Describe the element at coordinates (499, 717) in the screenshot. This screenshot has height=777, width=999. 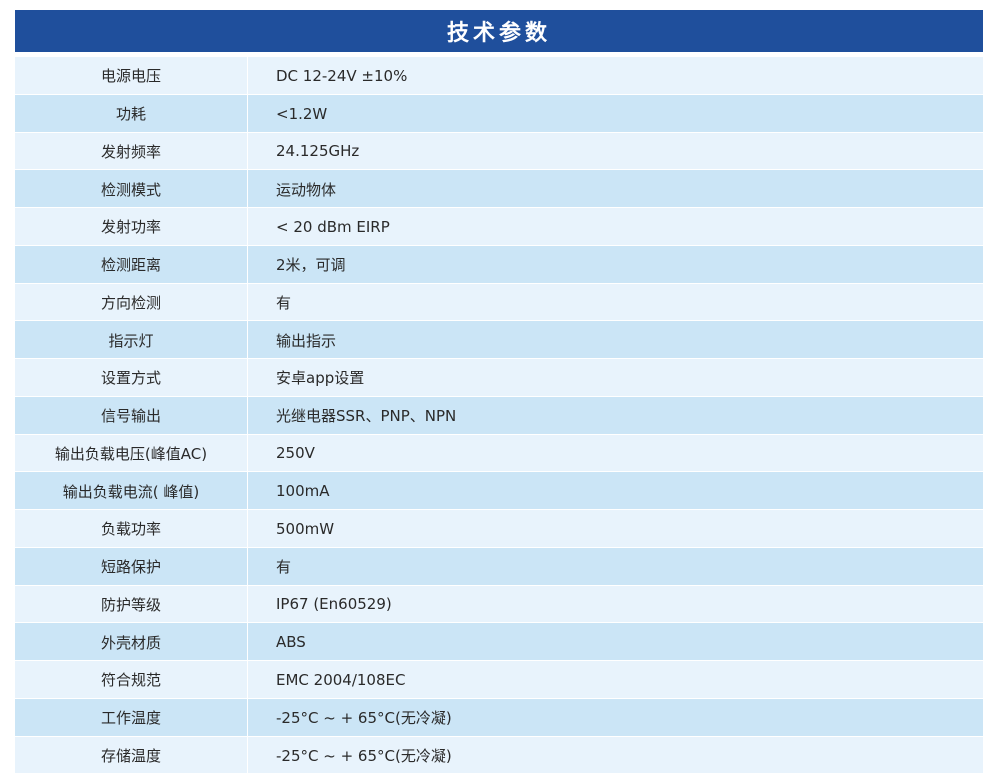
I see `table-row: 工作温度 -25°C ~ + 65°C(无冷凝)` at that location.